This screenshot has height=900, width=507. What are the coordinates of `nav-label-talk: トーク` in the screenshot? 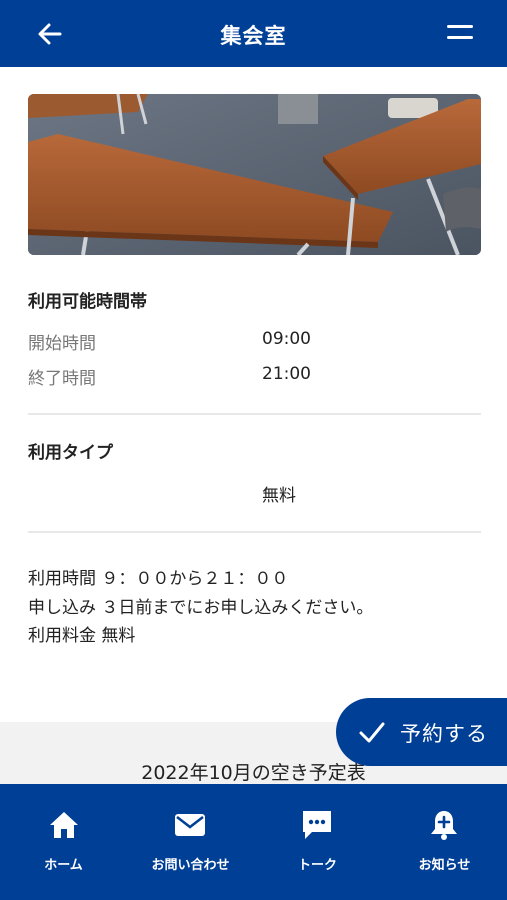 It's located at (317, 865).